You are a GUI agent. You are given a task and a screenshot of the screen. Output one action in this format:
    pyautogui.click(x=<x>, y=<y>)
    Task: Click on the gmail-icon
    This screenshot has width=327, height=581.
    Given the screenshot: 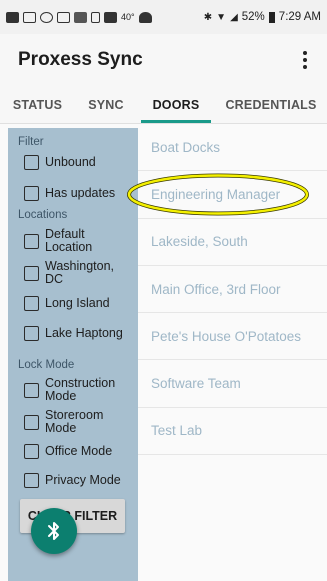 What is the action you would take?
    pyautogui.click(x=29, y=17)
    